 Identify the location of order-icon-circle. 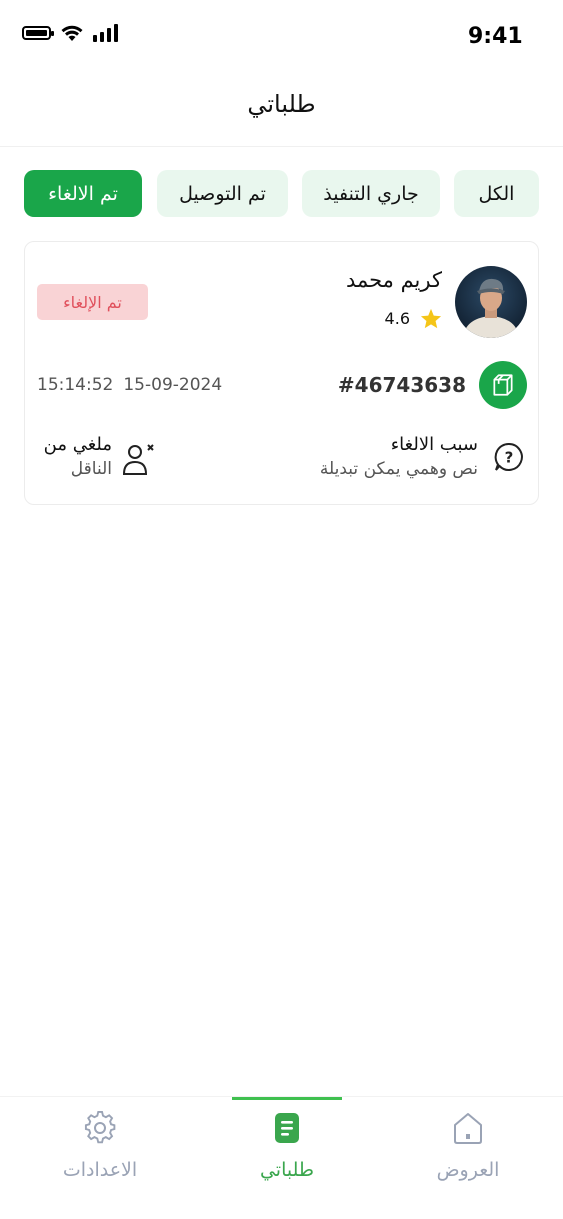
(503, 385).